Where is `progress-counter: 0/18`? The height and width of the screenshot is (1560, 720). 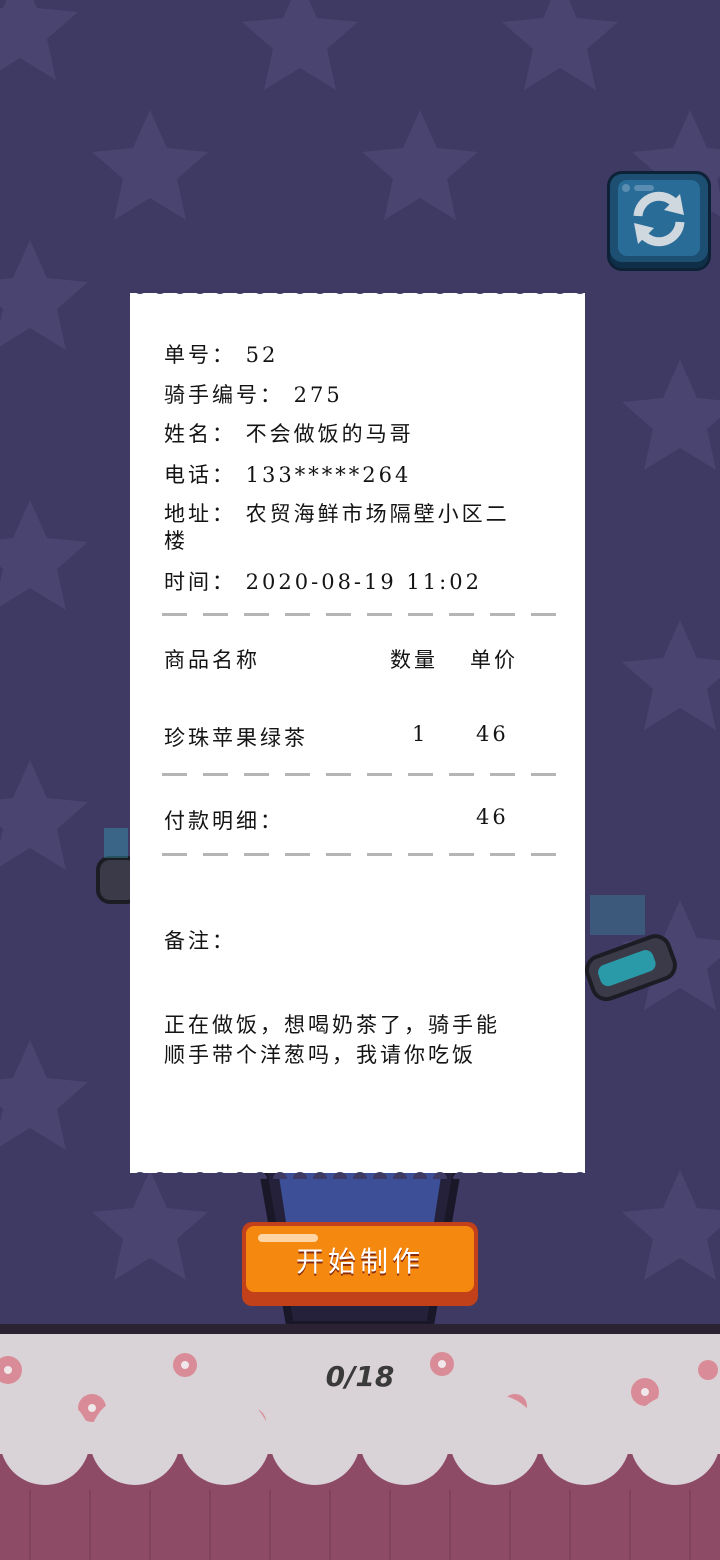
progress-counter: 0/18 is located at coordinates (360, 1376).